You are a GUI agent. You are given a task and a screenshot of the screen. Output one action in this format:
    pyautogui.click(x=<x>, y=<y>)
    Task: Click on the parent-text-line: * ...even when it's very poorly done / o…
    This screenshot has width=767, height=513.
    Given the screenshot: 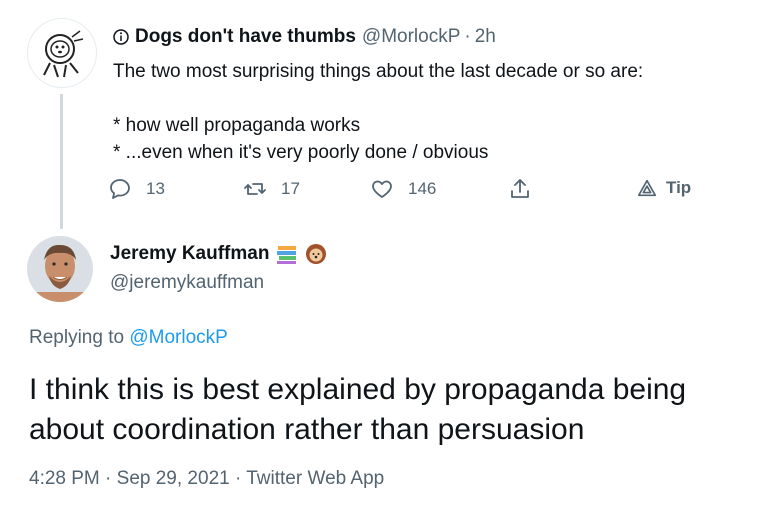 What is the action you would take?
    pyautogui.click(x=301, y=152)
    